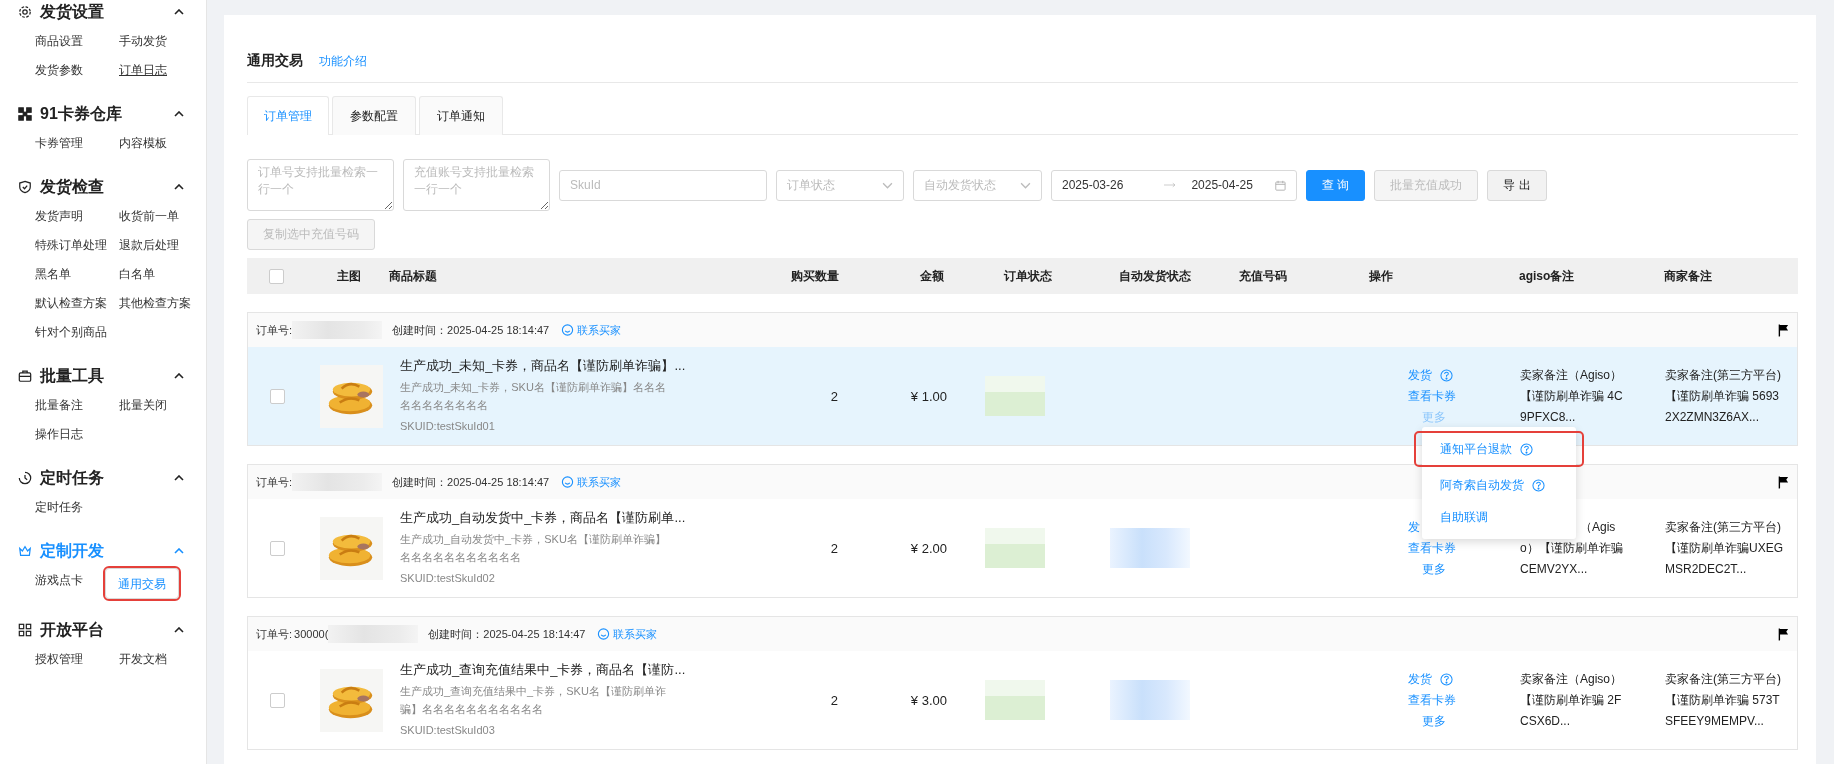  Describe the element at coordinates (928, 548) in the screenshot. I see `amount: ¥ 2.00` at that location.